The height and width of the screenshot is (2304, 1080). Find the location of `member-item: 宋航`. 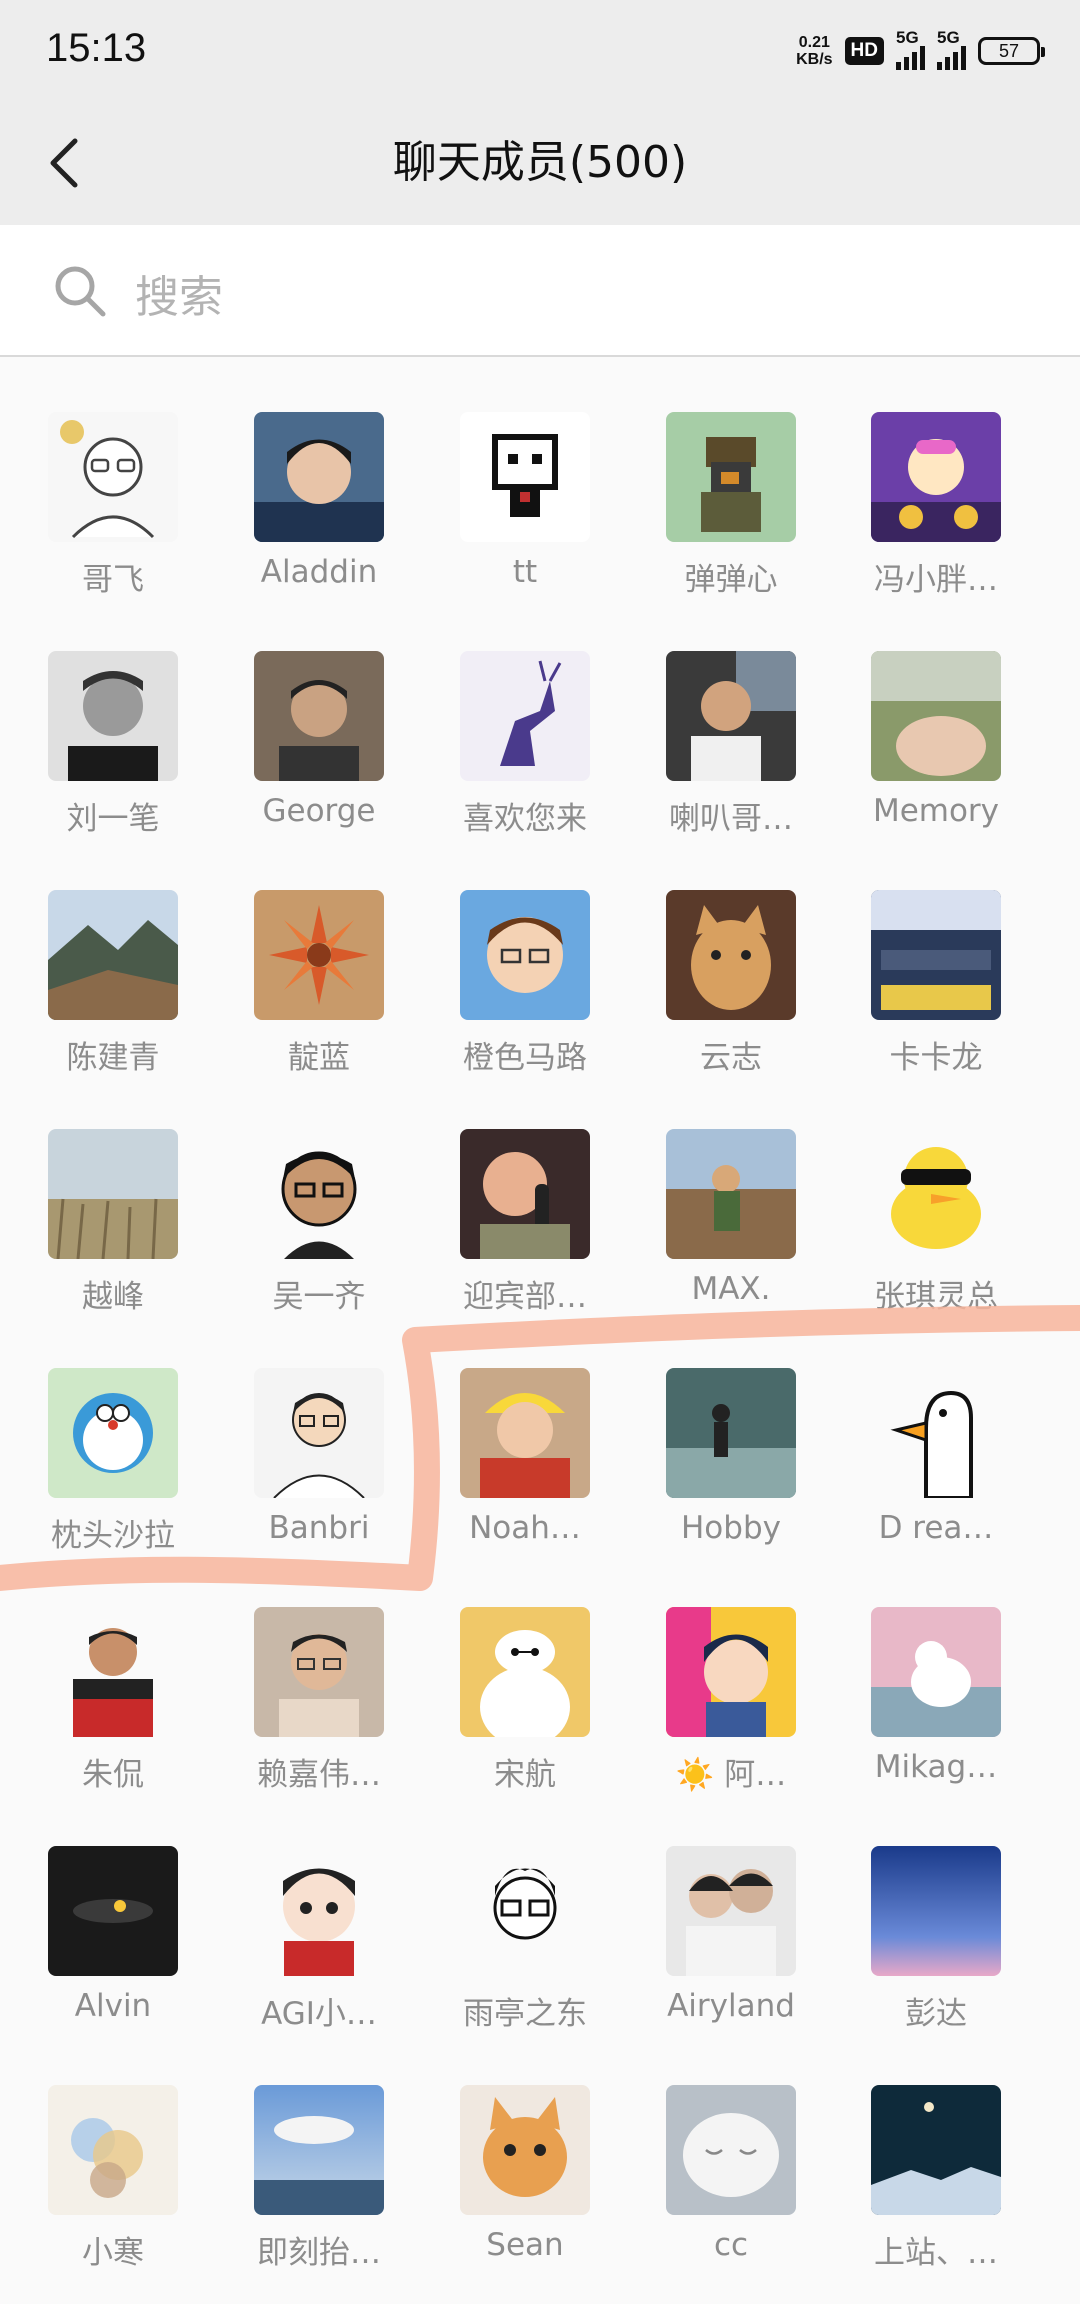

member-item: 宋航 is located at coordinates (525, 1700).